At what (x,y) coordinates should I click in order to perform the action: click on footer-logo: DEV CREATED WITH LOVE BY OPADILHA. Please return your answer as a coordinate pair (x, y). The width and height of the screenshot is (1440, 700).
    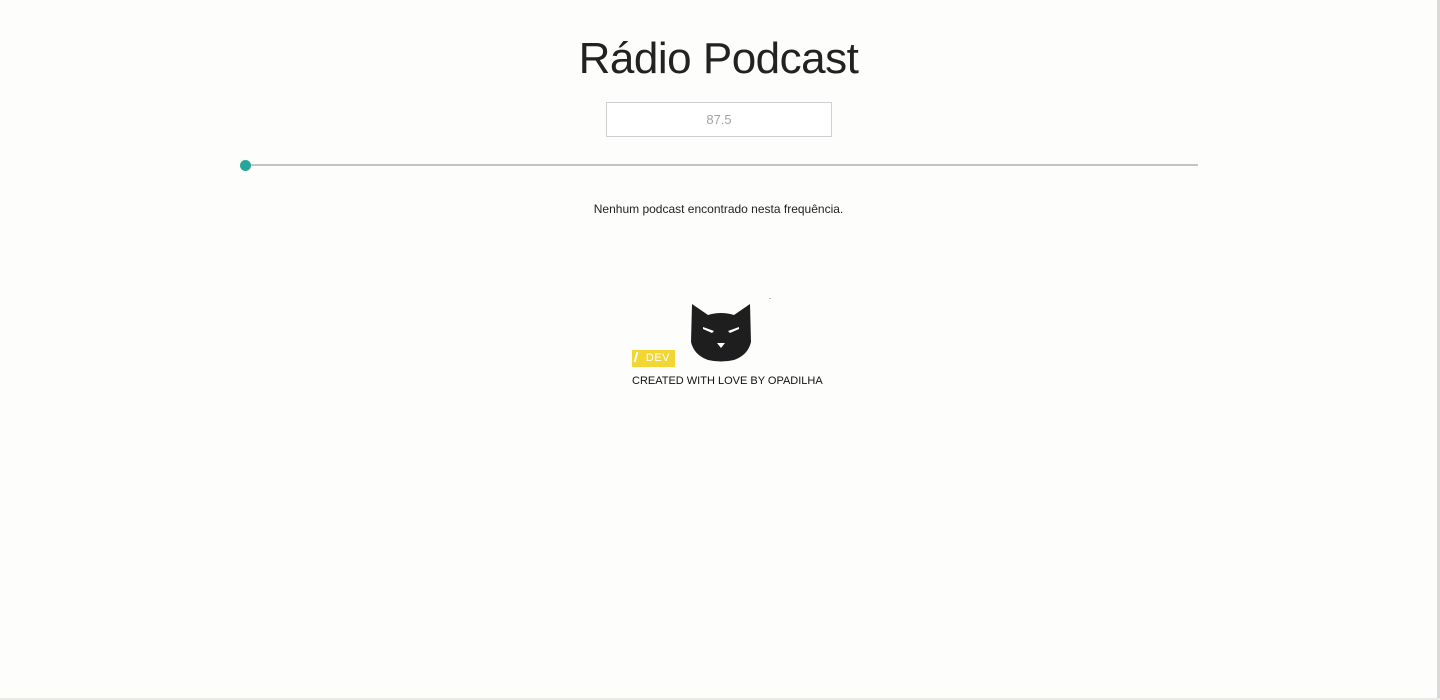
    Looking at the image, I should click on (726, 343).